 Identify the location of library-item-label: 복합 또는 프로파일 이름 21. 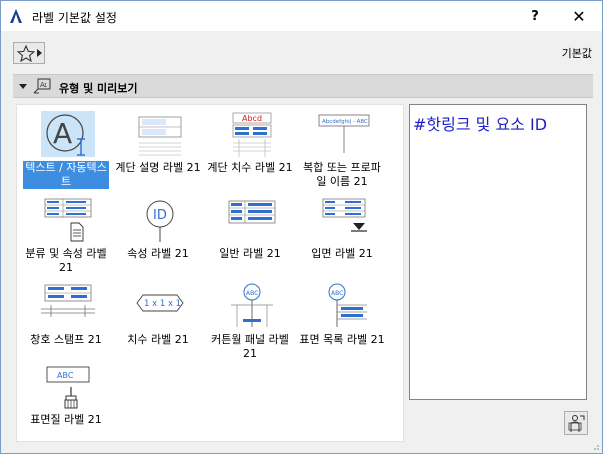
(342, 174).